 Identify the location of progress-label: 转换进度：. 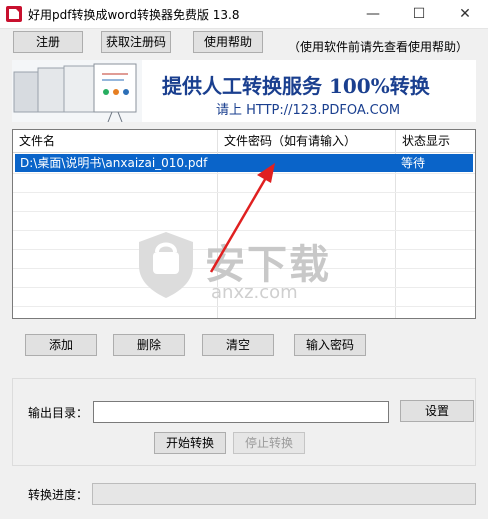
(58, 495).